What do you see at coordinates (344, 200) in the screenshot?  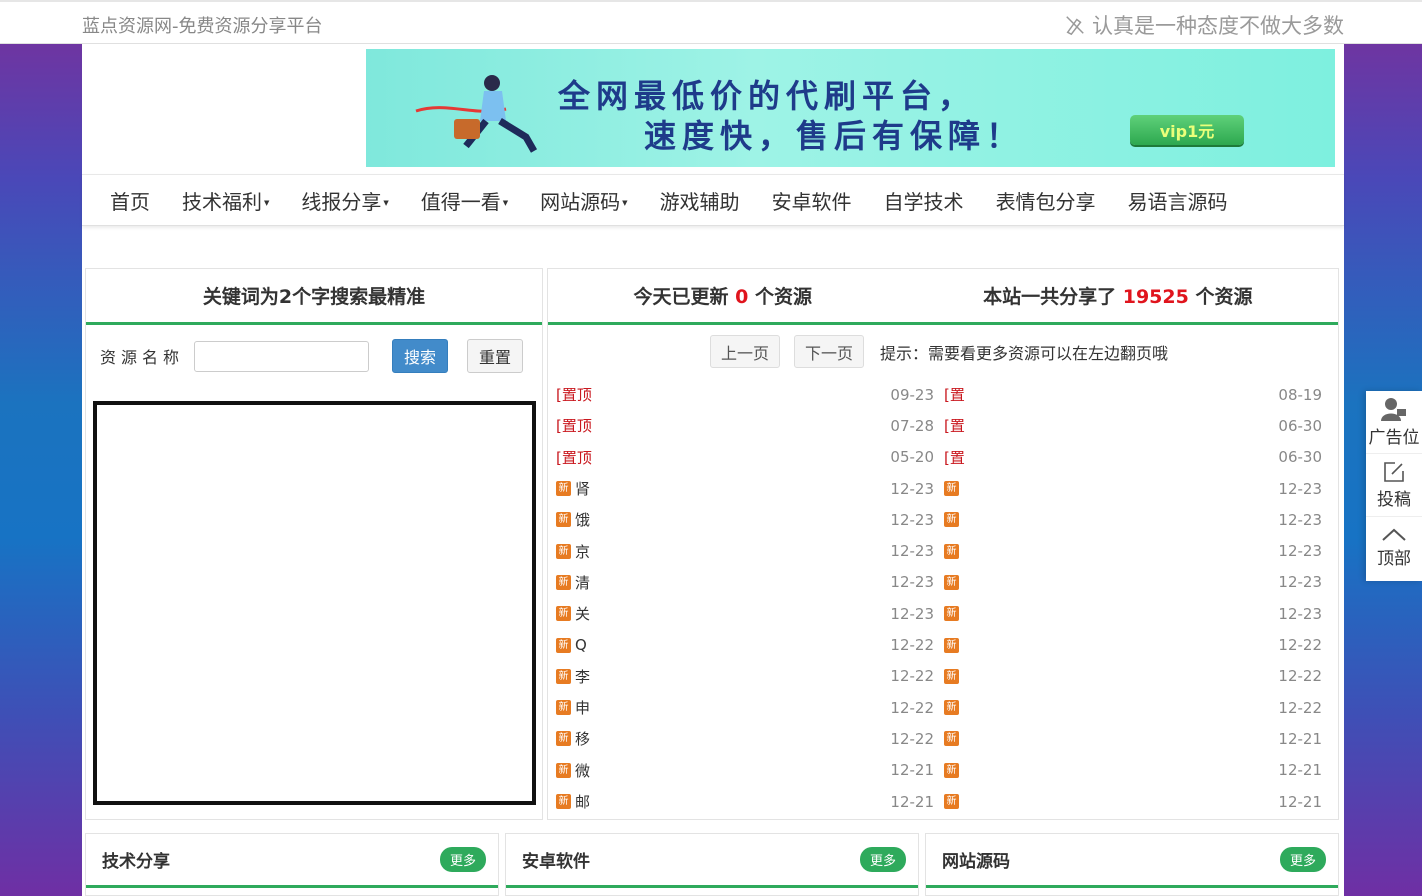 I see `nav-item: 线报分享 ▼` at bounding box center [344, 200].